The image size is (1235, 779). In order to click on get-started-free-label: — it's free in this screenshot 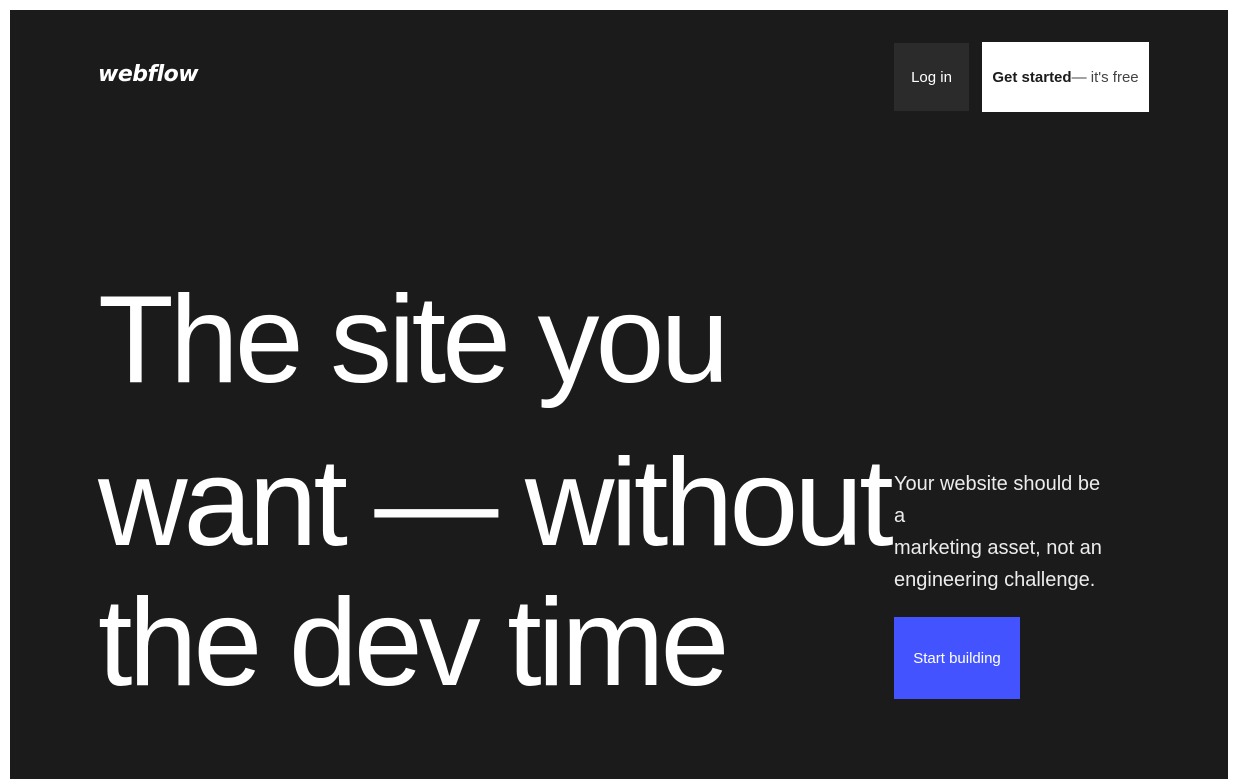, I will do `click(1105, 77)`.